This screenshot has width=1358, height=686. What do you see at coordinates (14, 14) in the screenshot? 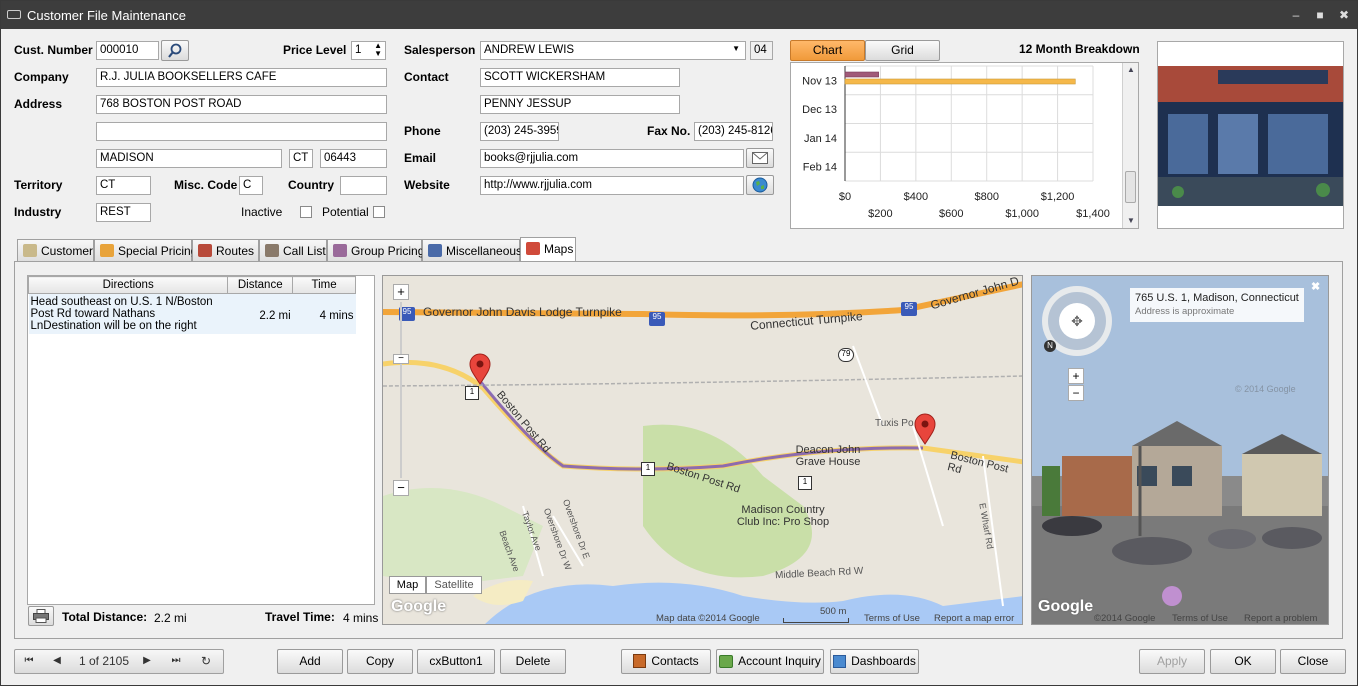
I see `app-icon` at bounding box center [14, 14].